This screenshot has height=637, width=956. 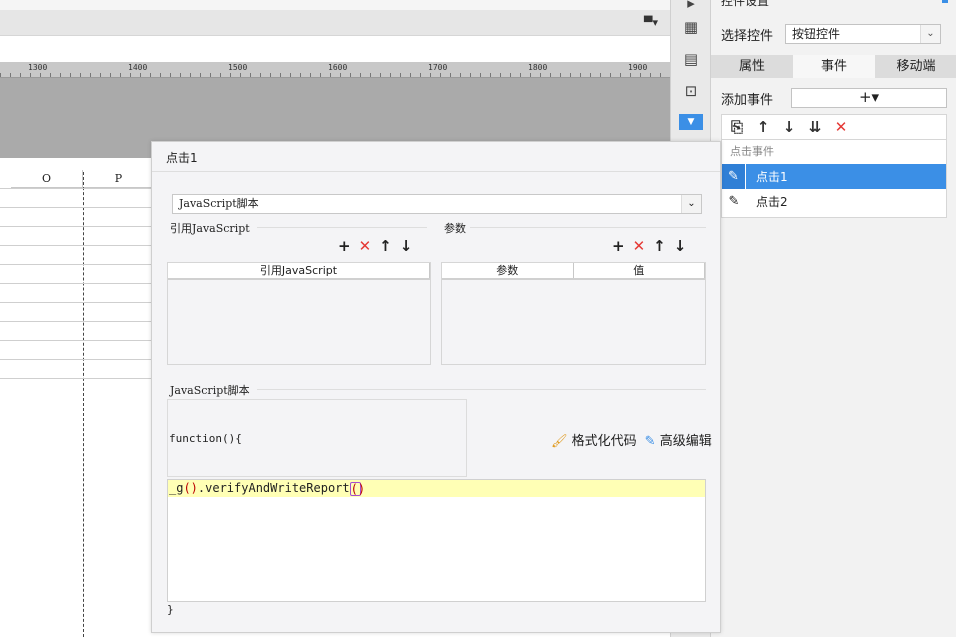 I want to click on add-event-button: +▾, so click(x=869, y=98).